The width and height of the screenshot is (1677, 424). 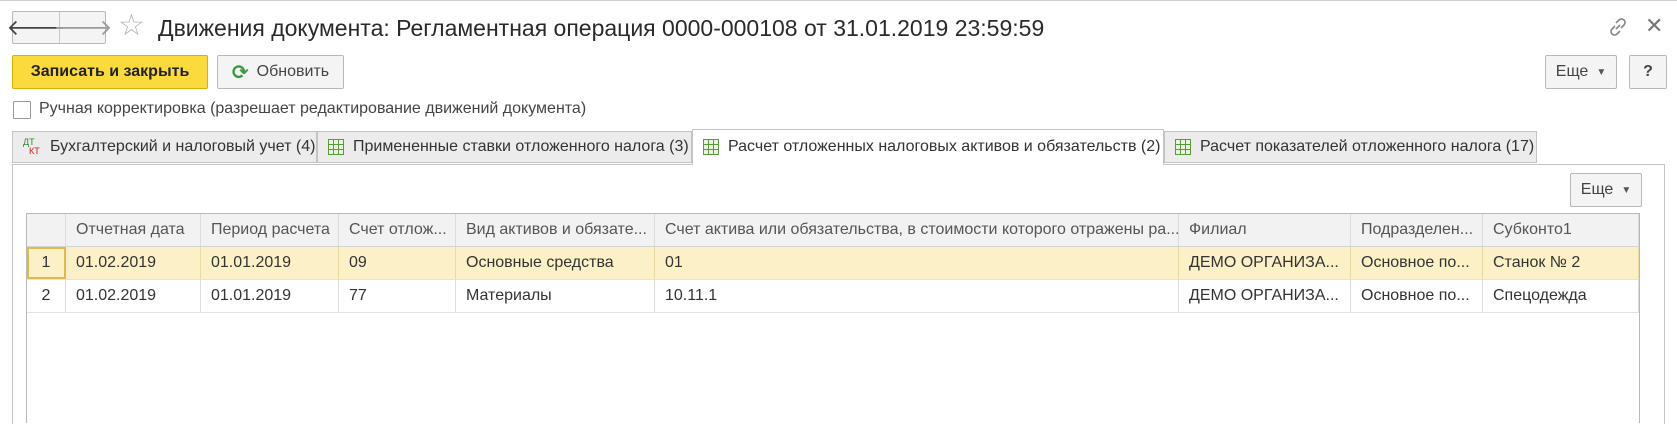 What do you see at coordinates (555, 263) in the screenshot?
I see `table-cell: Основные средства` at bounding box center [555, 263].